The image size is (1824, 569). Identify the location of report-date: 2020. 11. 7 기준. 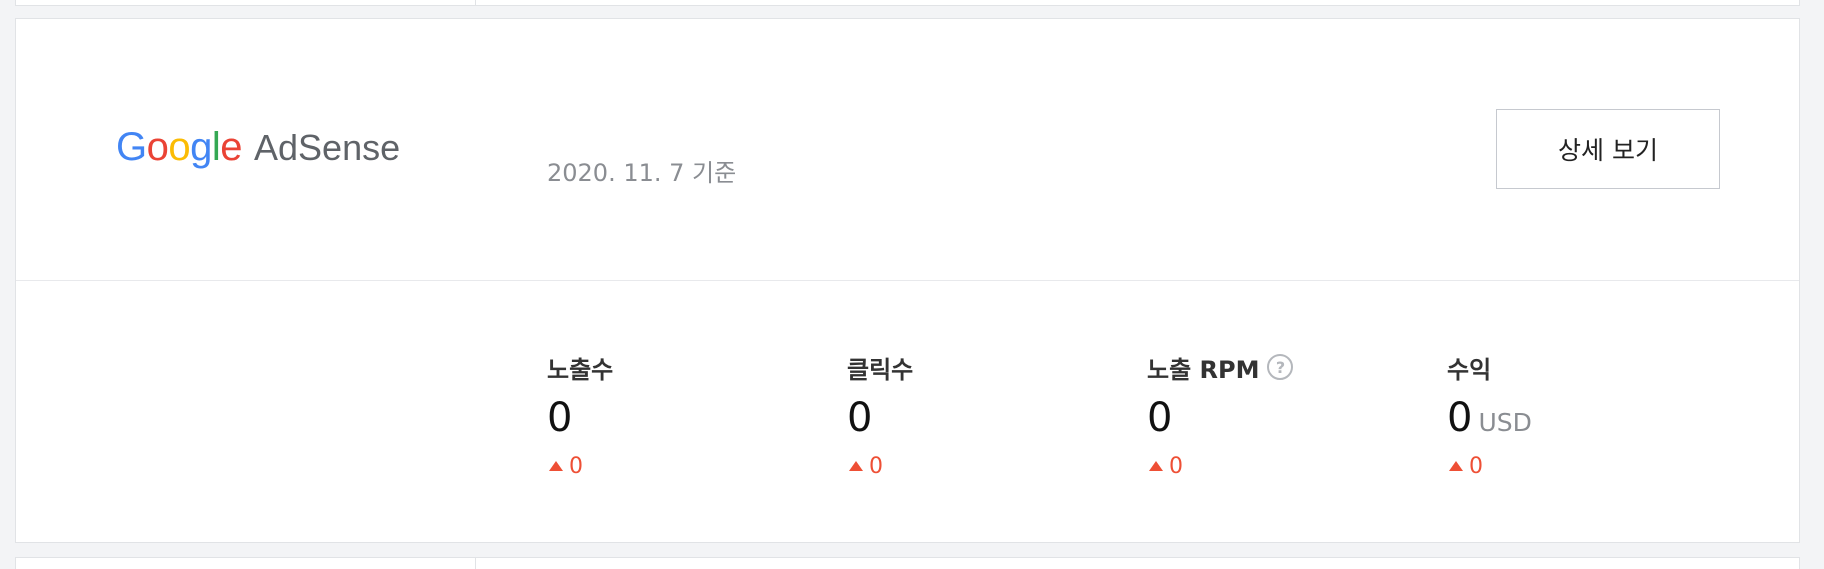
(642, 173).